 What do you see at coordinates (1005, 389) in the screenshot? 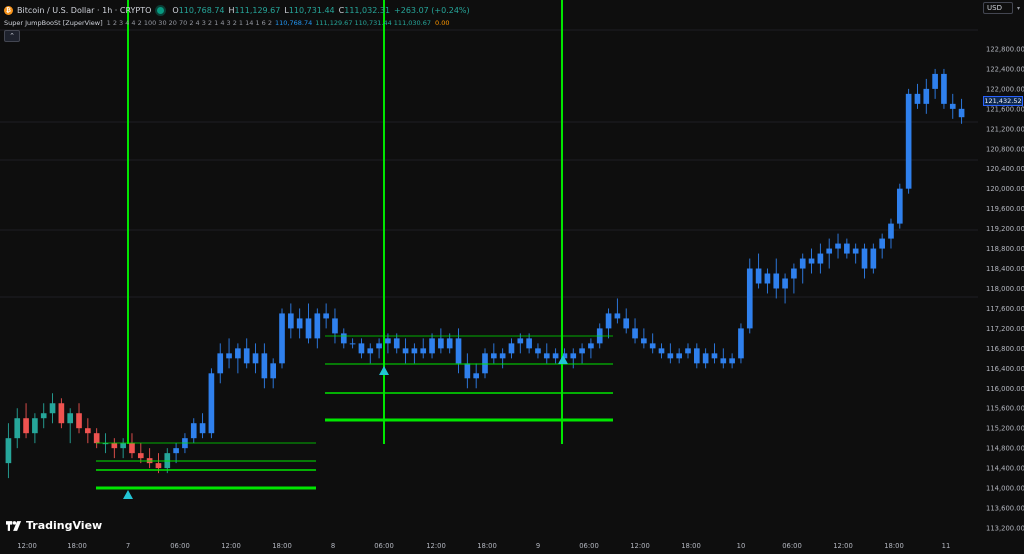
I see `price-tick-label: 116,000.00` at bounding box center [1005, 389].